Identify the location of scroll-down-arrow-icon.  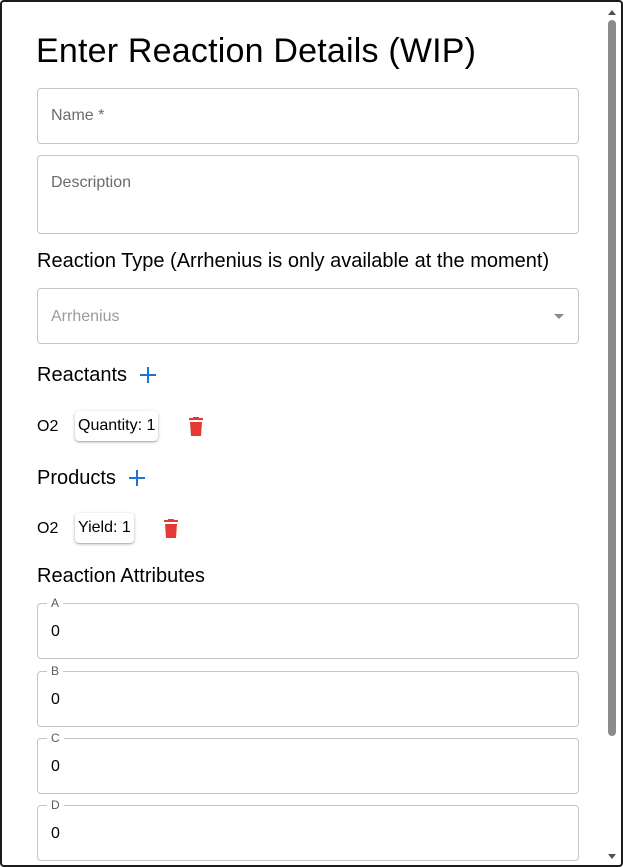
(612, 856).